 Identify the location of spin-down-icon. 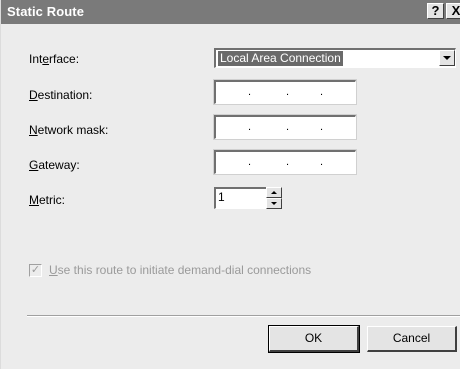
(274, 203).